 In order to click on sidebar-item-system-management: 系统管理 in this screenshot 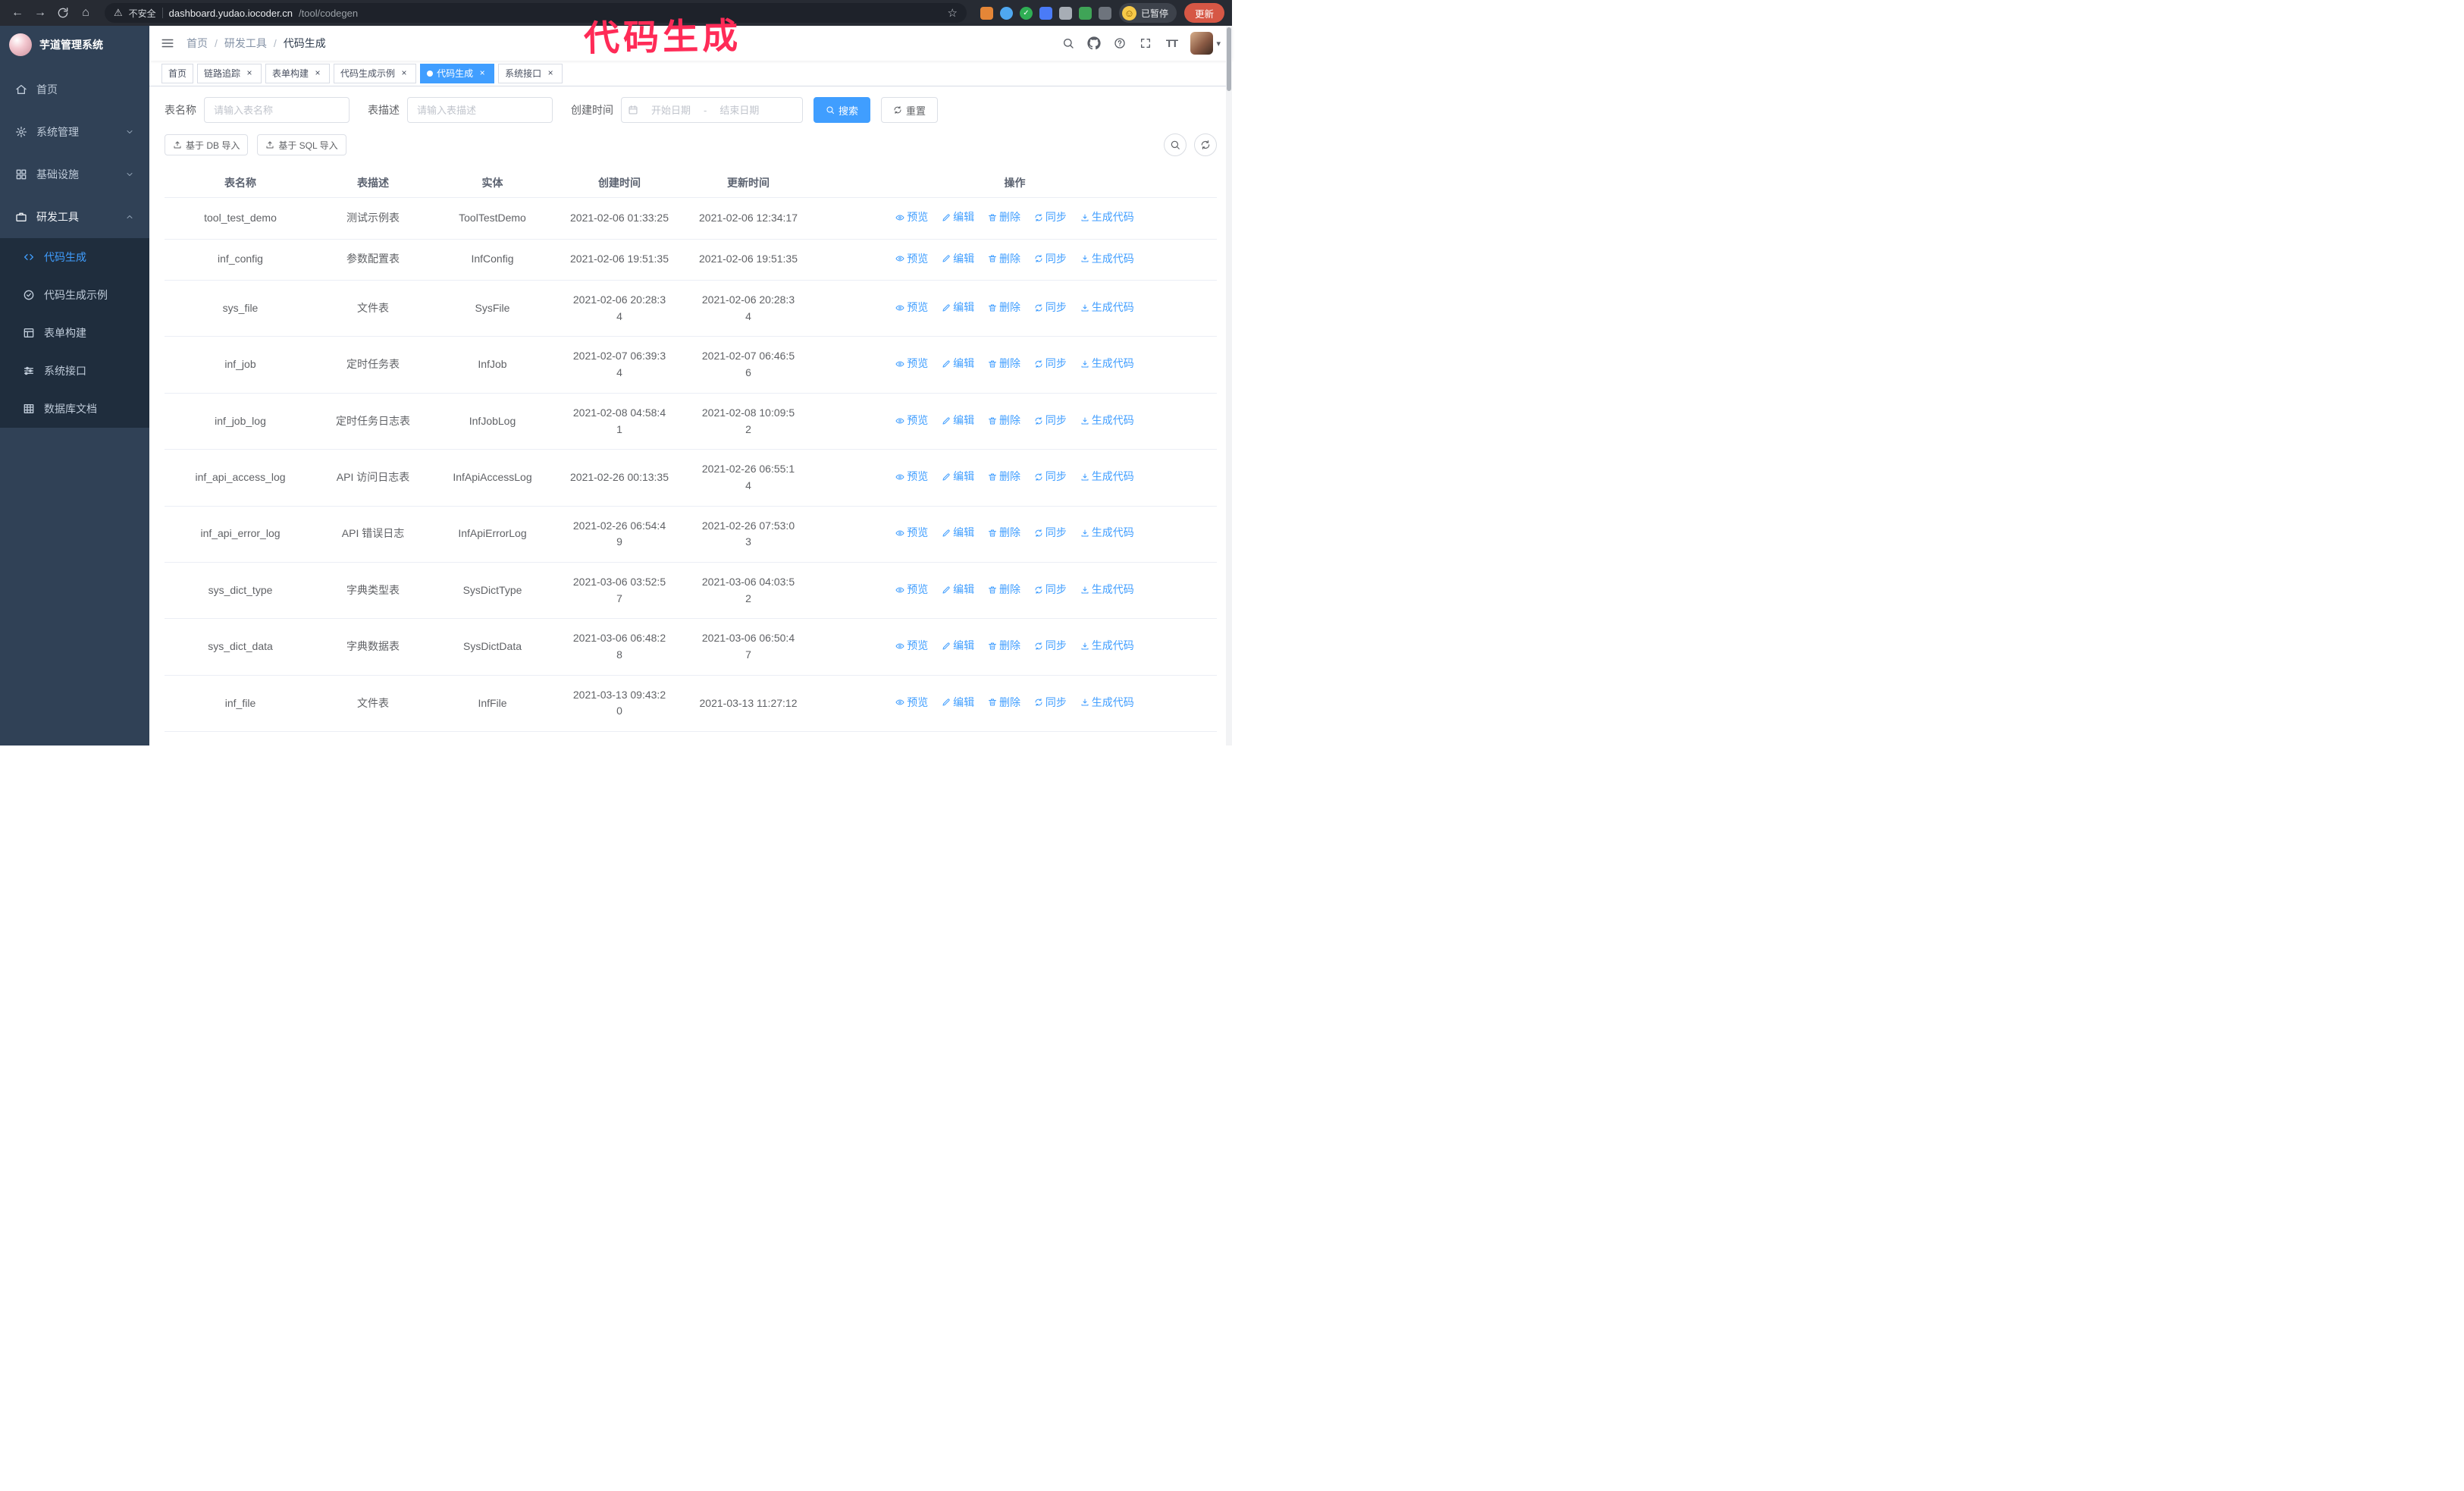, I will do `click(74, 132)`.